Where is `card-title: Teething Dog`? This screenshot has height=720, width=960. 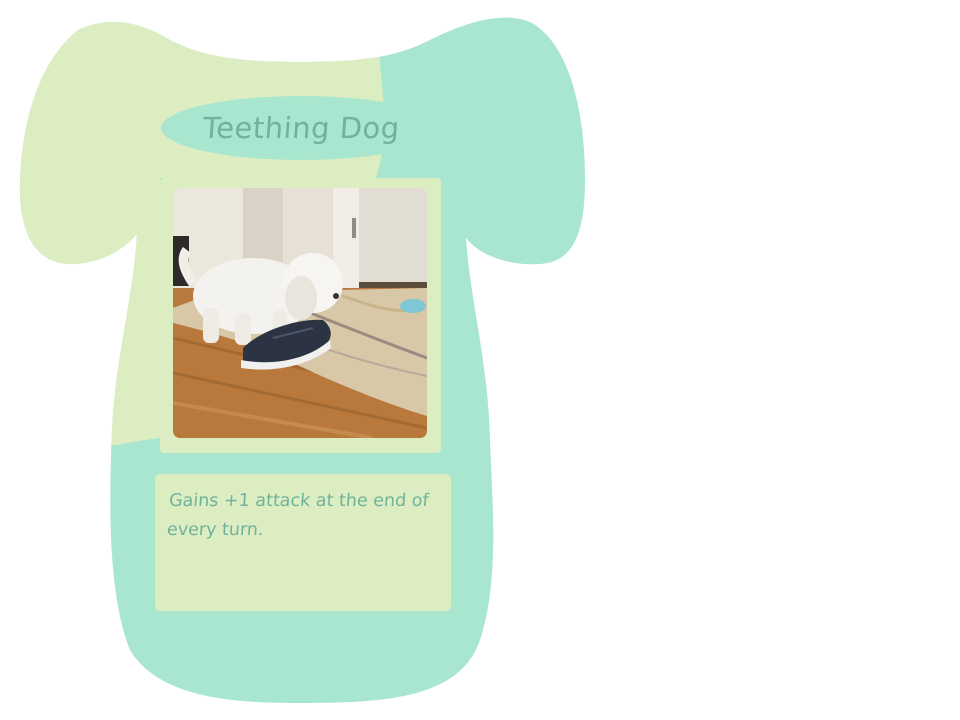 card-title: Teething Dog is located at coordinates (301, 128).